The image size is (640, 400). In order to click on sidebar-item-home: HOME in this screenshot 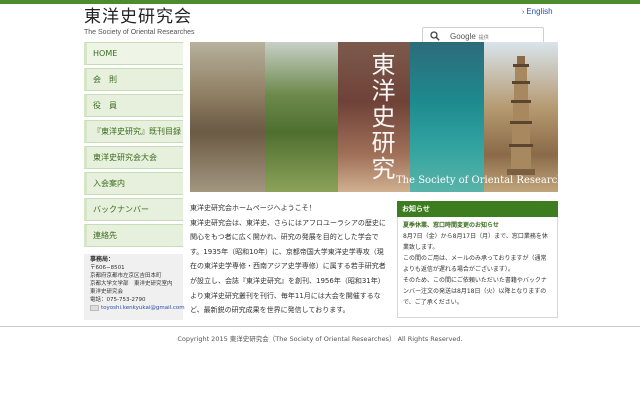, I will do `click(133, 53)`.